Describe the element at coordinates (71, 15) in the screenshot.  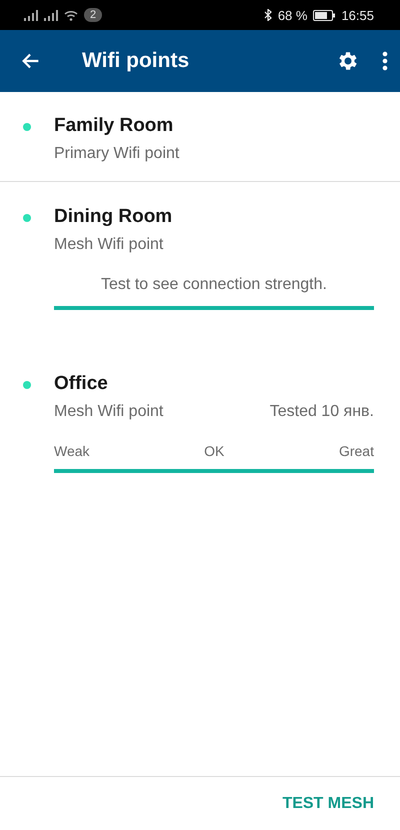
I see `wifi-icon` at that location.